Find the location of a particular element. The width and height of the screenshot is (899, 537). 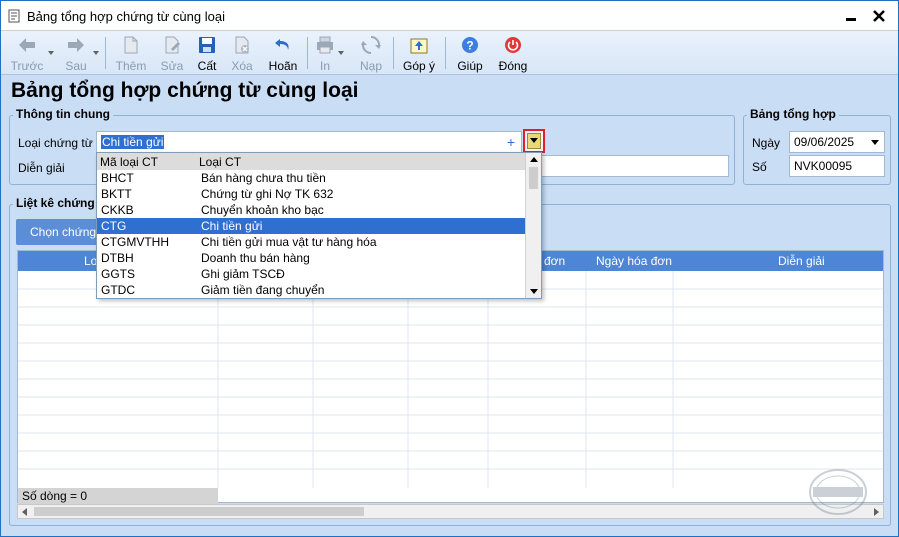

print-button: In is located at coordinates (325, 53).